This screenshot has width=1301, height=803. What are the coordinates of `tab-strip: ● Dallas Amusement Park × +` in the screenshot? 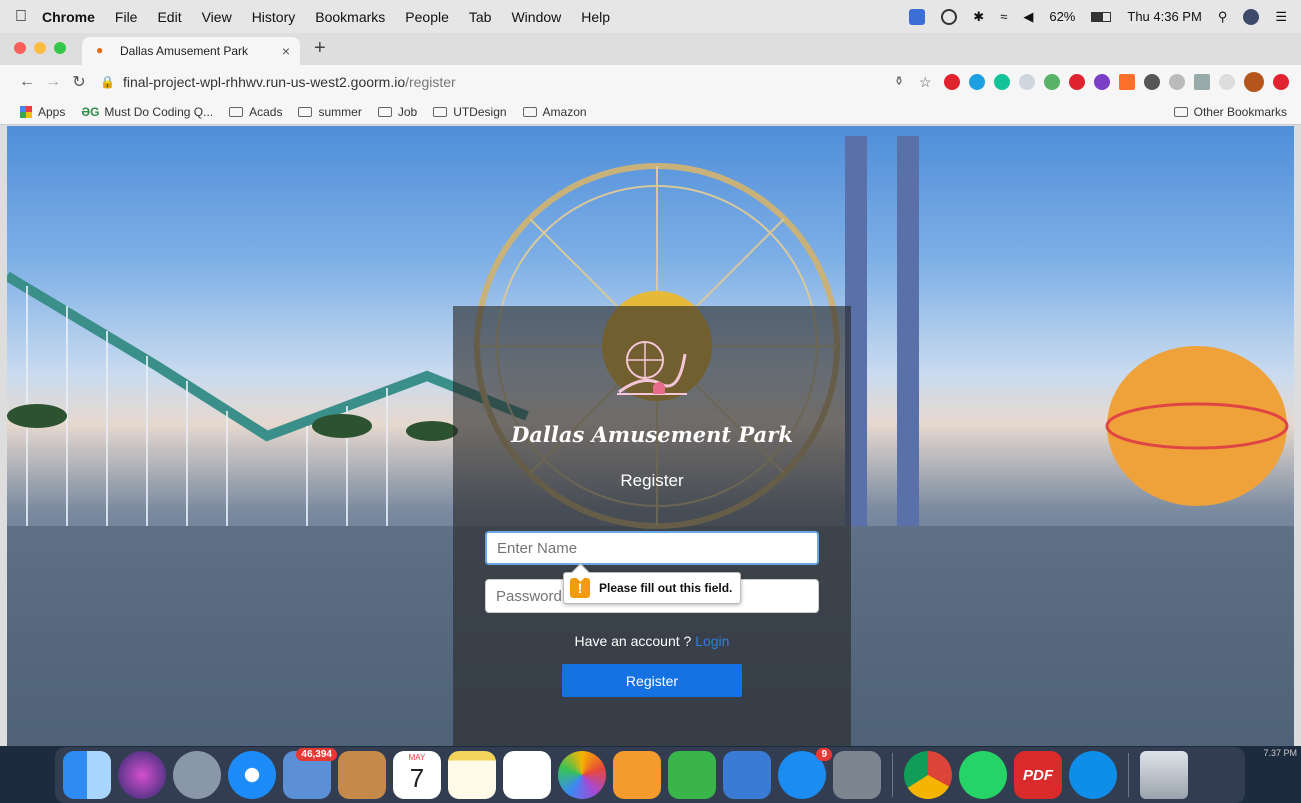 It's located at (650, 49).